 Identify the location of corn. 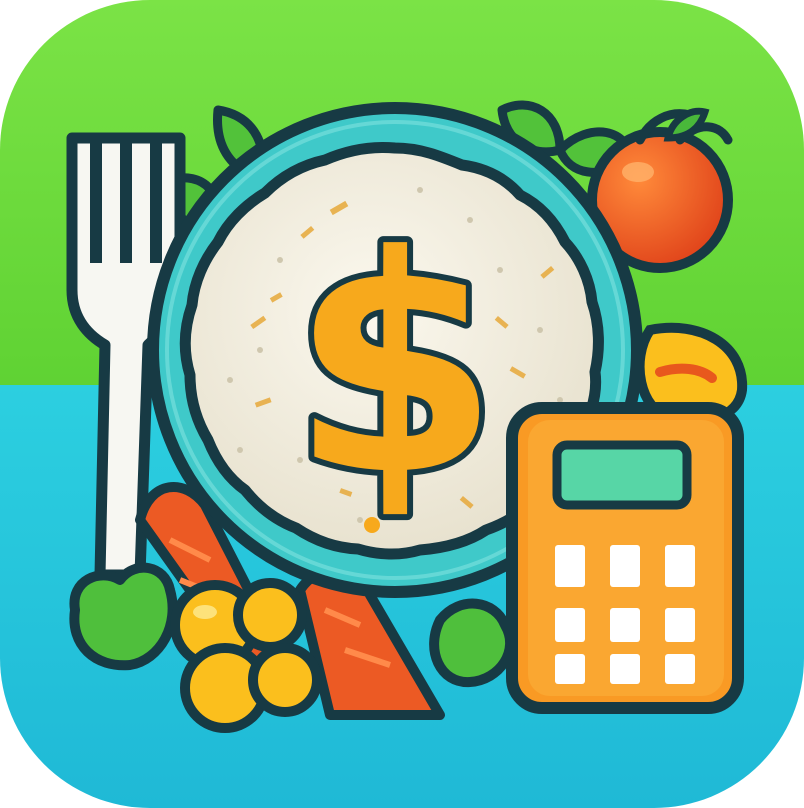
(246, 655).